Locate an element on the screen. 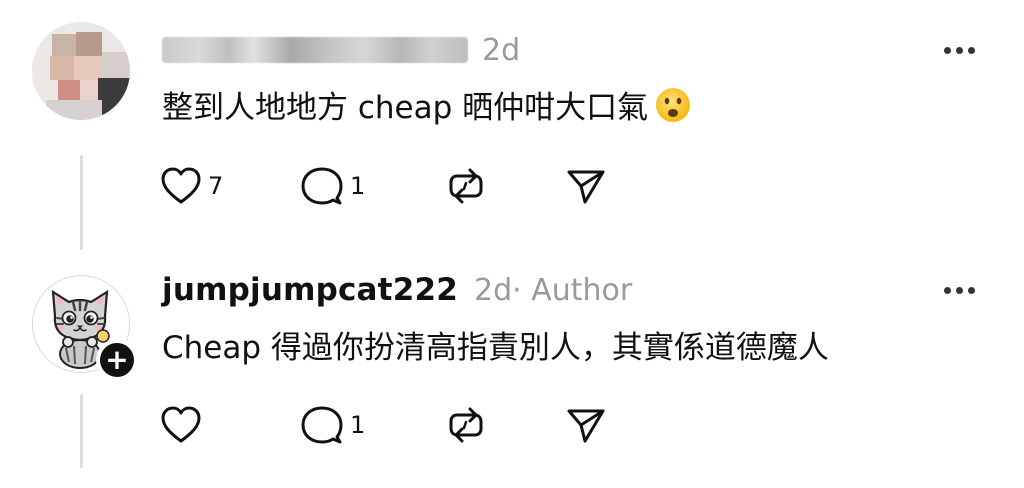  like-button is located at coordinates (230, 425).